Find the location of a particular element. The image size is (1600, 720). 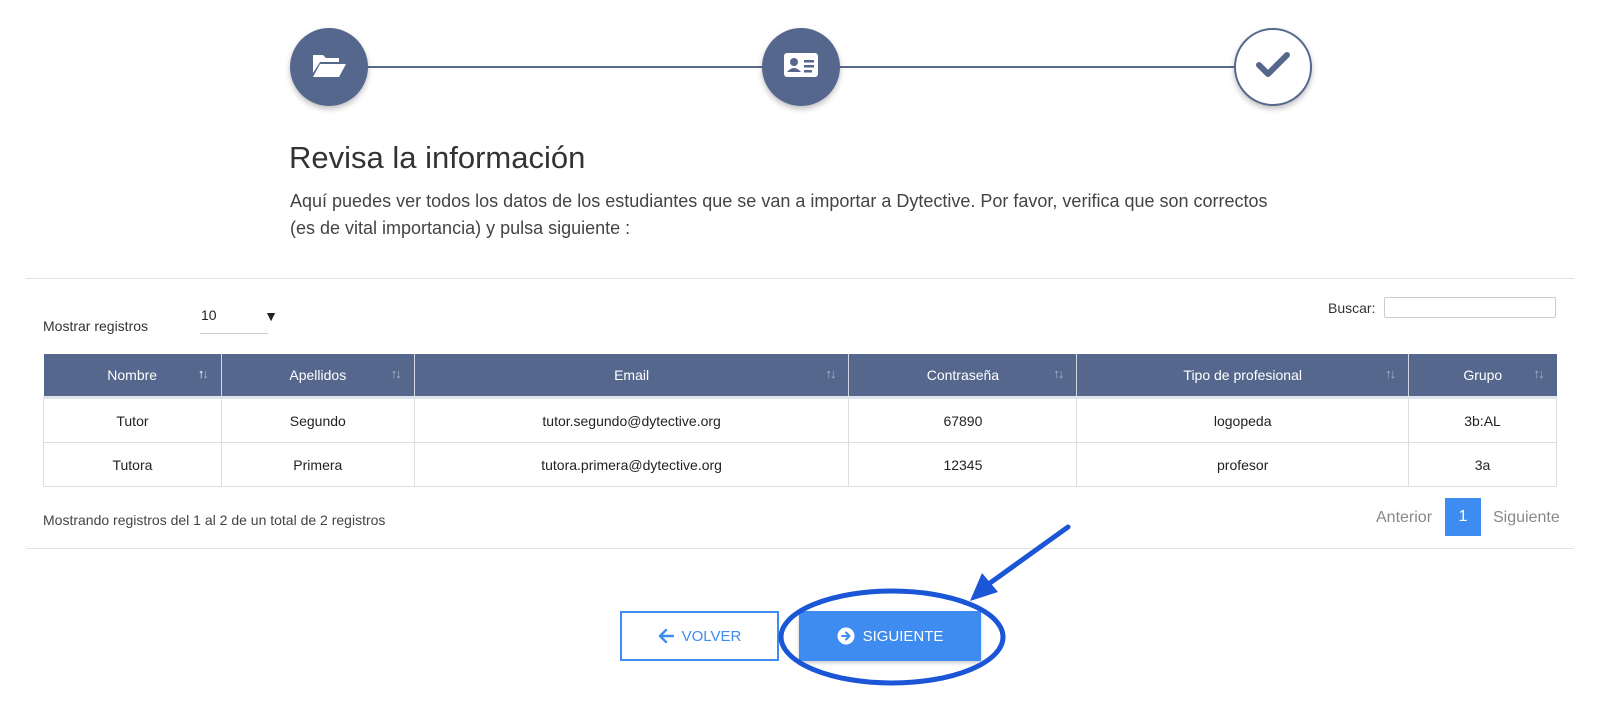

id-card-icon is located at coordinates (801, 67).